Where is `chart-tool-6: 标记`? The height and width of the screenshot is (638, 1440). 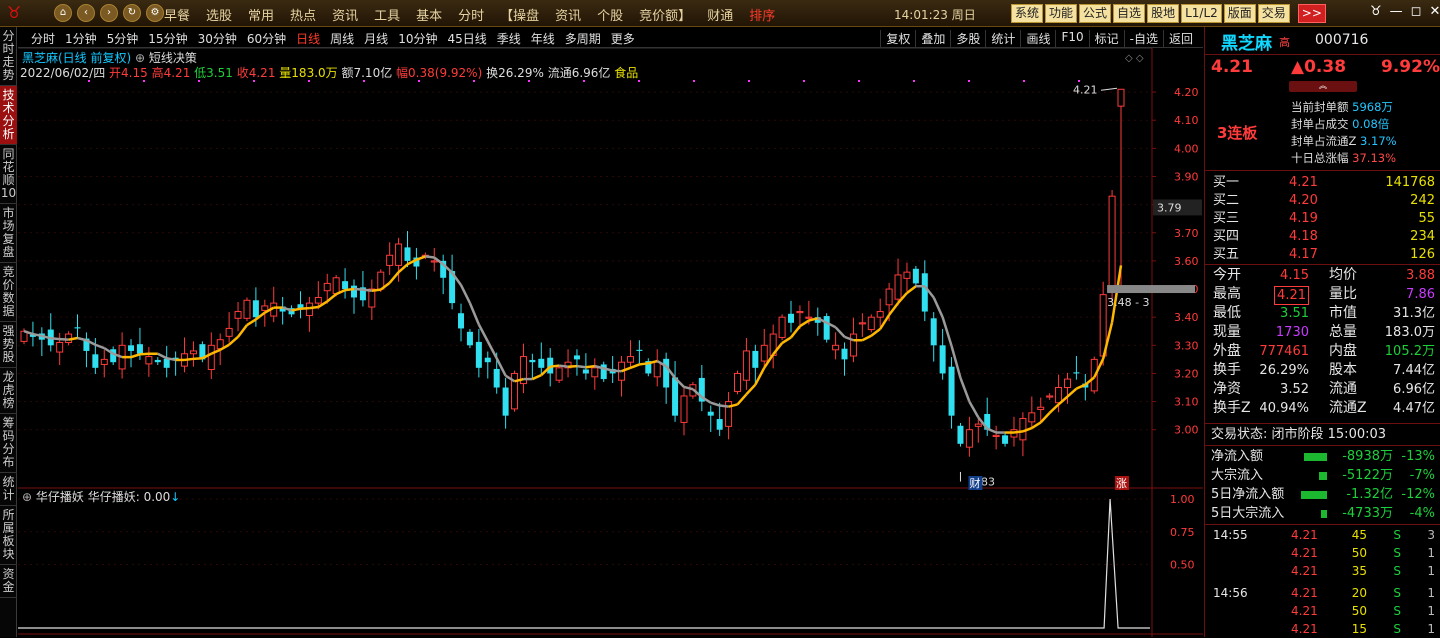
chart-tool-6: 标记 is located at coordinates (1106, 38).